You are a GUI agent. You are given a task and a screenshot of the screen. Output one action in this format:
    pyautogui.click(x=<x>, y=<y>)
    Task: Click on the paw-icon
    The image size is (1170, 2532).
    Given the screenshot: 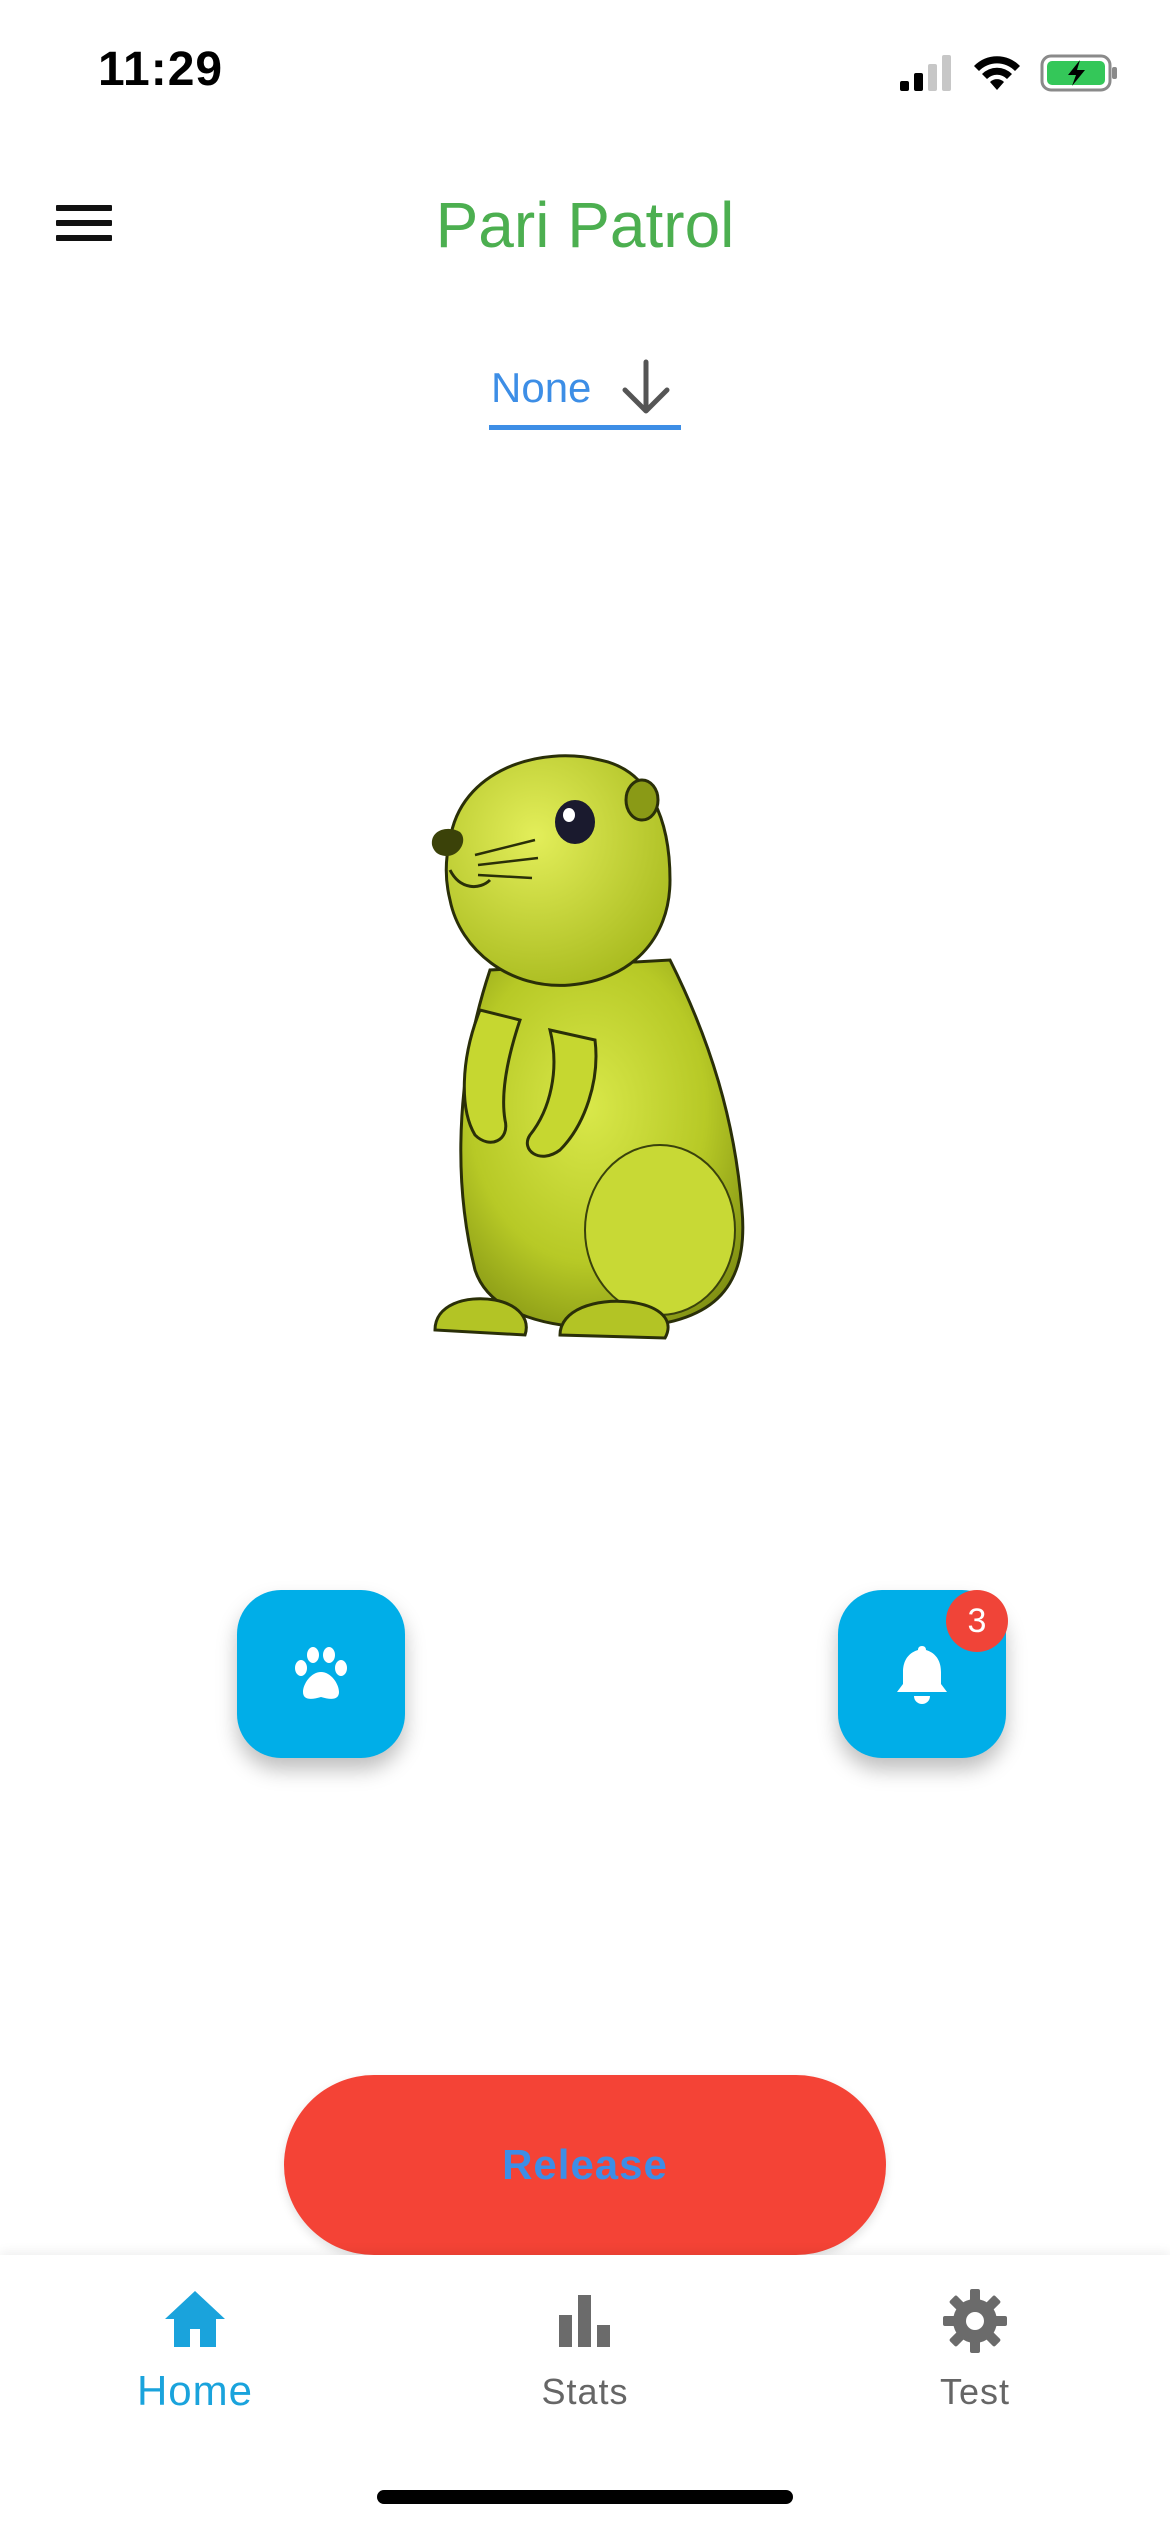 What is the action you would take?
    pyautogui.click(x=321, y=1673)
    